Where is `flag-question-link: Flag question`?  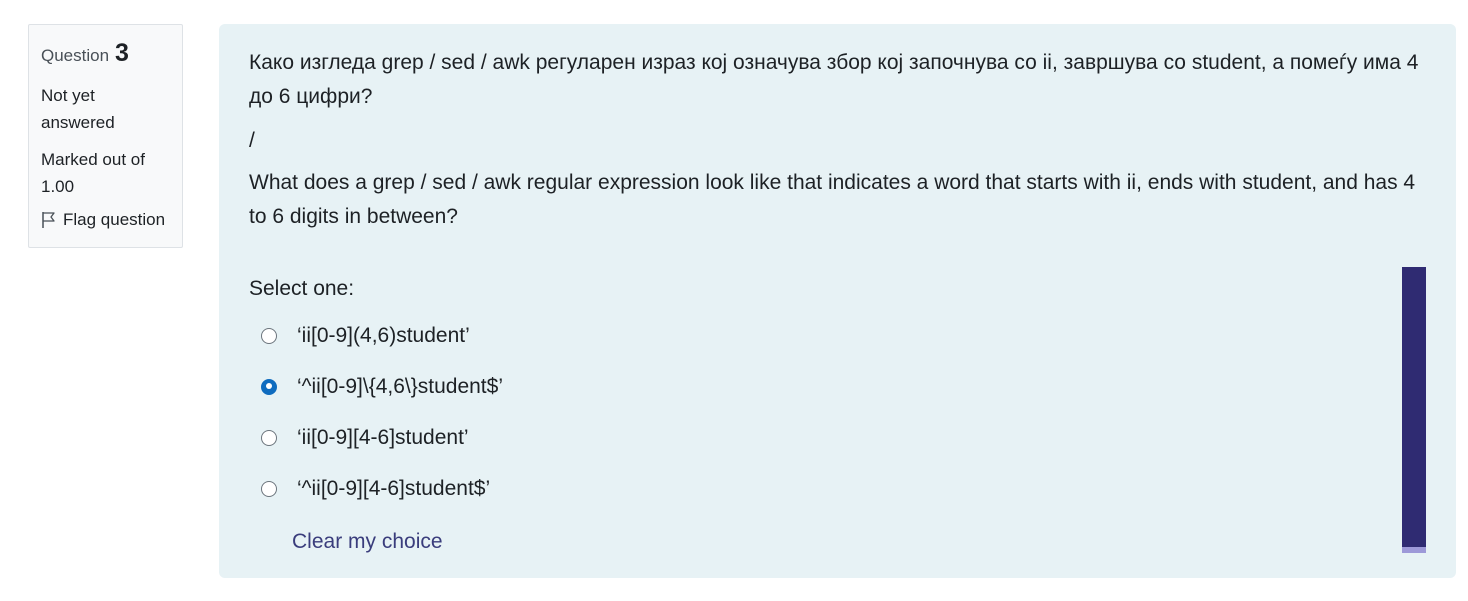
flag-question-link: Flag question is located at coordinates (105, 220).